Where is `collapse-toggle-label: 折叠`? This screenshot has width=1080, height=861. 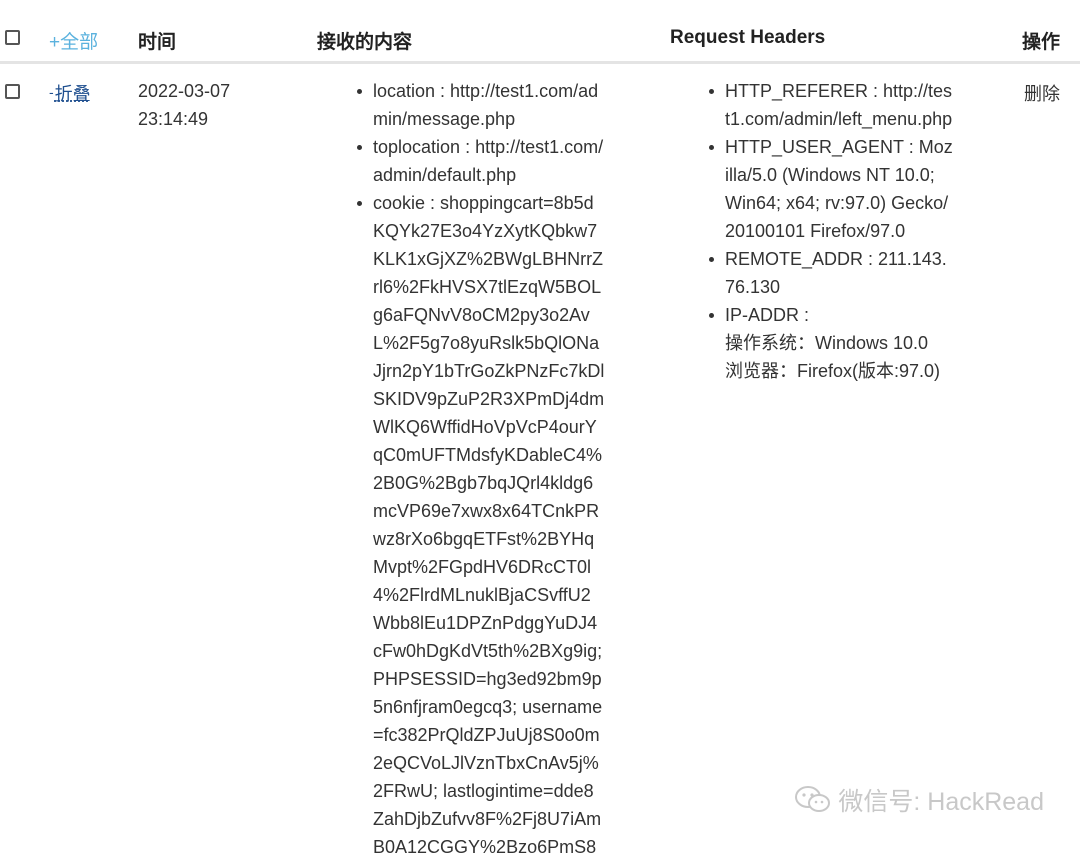 collapse-toggle-label: 折叠 is located at coordinates (72, 94).